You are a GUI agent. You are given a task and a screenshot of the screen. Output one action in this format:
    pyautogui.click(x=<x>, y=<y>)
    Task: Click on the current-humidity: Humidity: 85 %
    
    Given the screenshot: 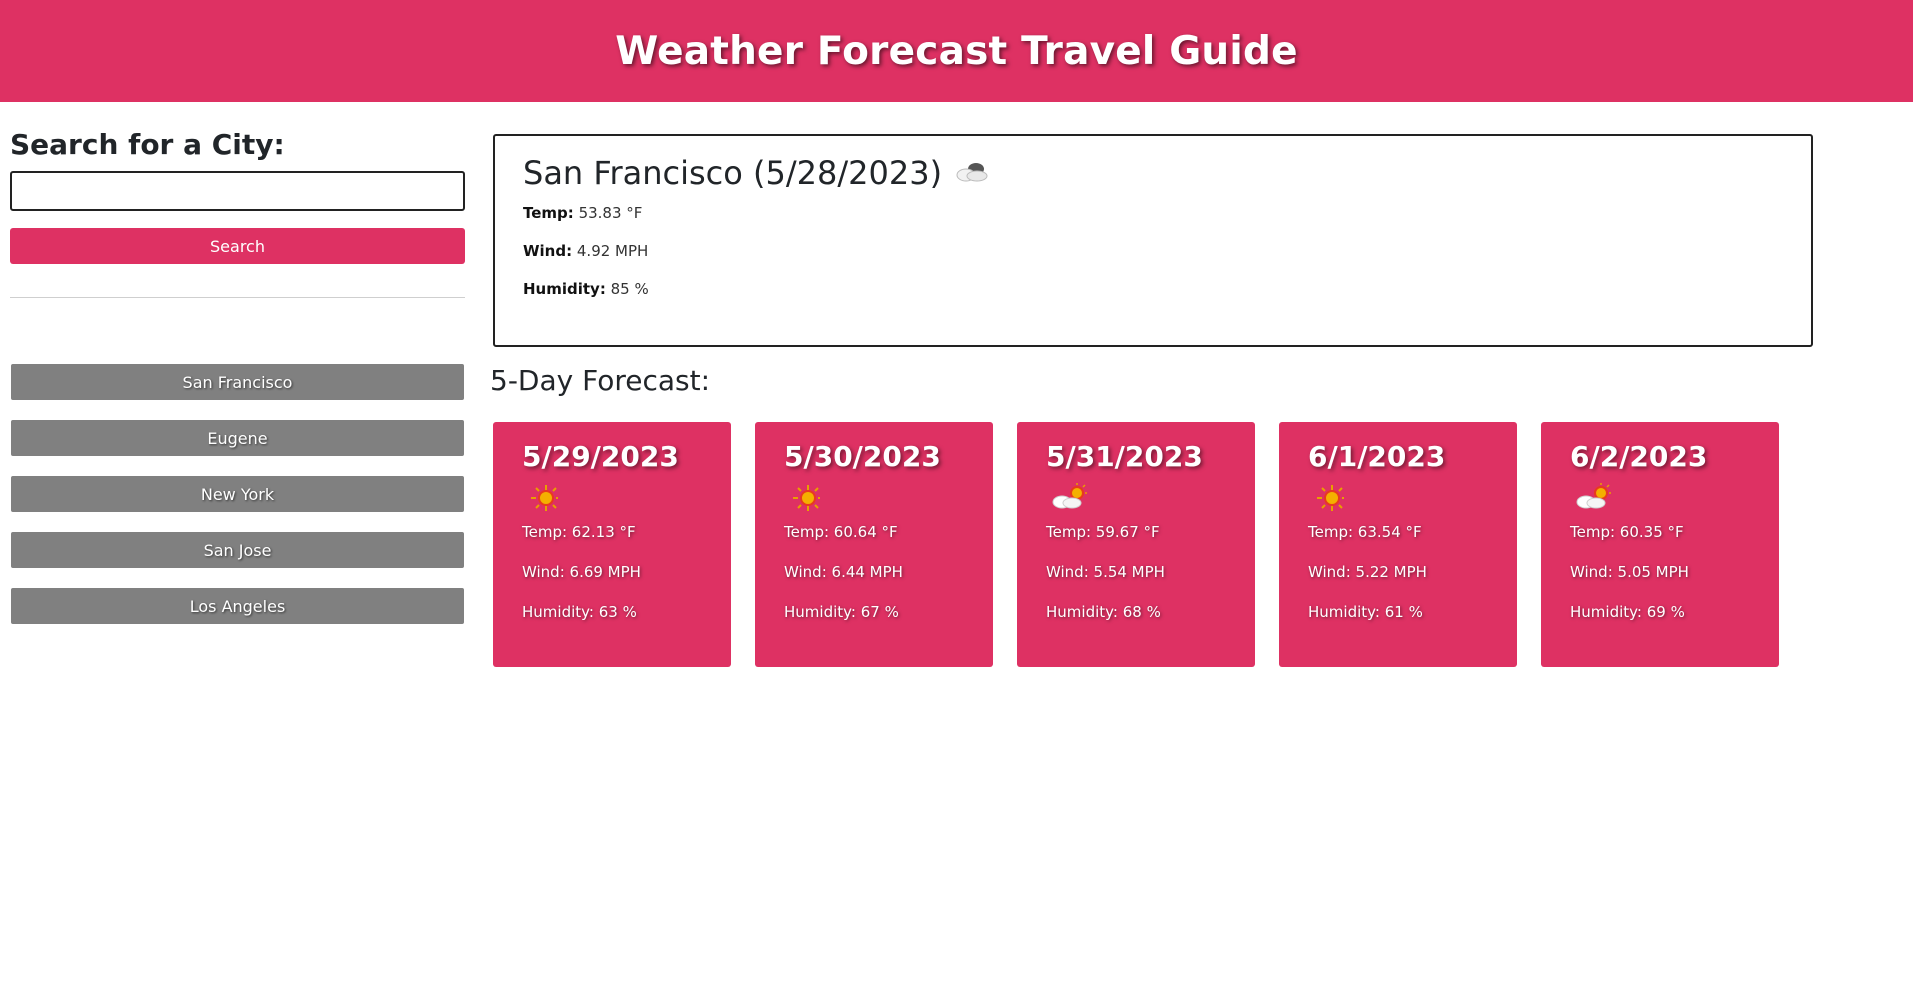 What is the action you would take?
    pyautogui.click(x=586, y=289)
    